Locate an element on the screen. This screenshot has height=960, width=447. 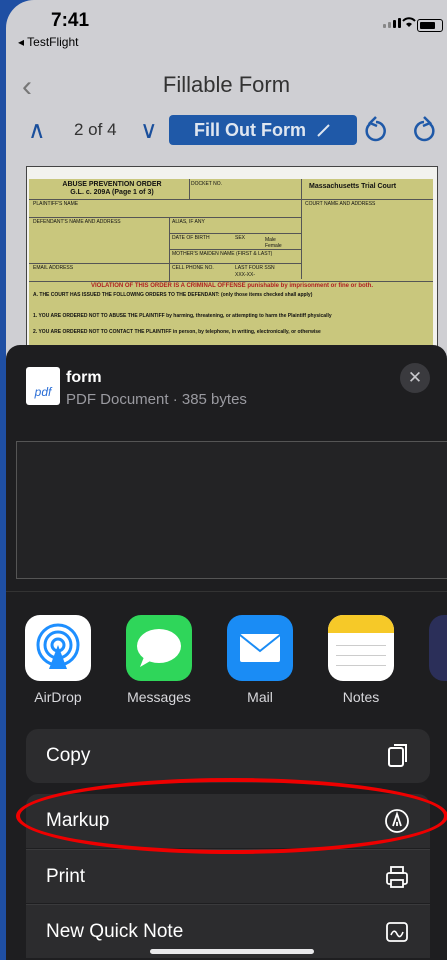
share-apps-row: AirDrop Messages Mail Notes is located at coordinates (226, 665).